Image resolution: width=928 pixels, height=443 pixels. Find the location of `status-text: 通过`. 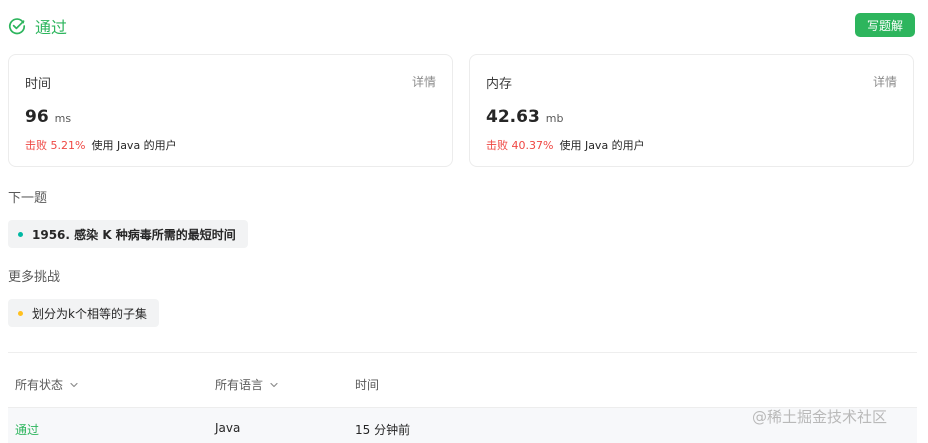

status-text: 通过 is located at coordinates (51, 27).